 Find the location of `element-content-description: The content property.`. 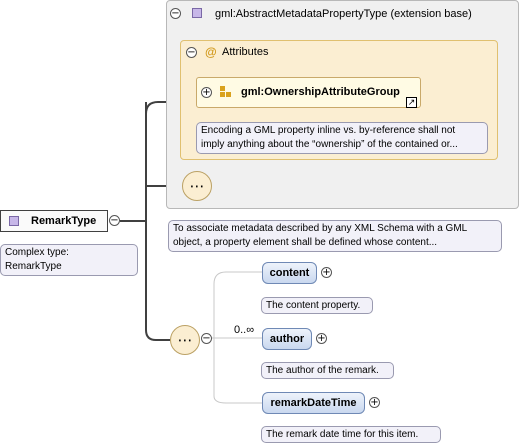

element-content-description: The content property. is located at coordinates (317, 305).